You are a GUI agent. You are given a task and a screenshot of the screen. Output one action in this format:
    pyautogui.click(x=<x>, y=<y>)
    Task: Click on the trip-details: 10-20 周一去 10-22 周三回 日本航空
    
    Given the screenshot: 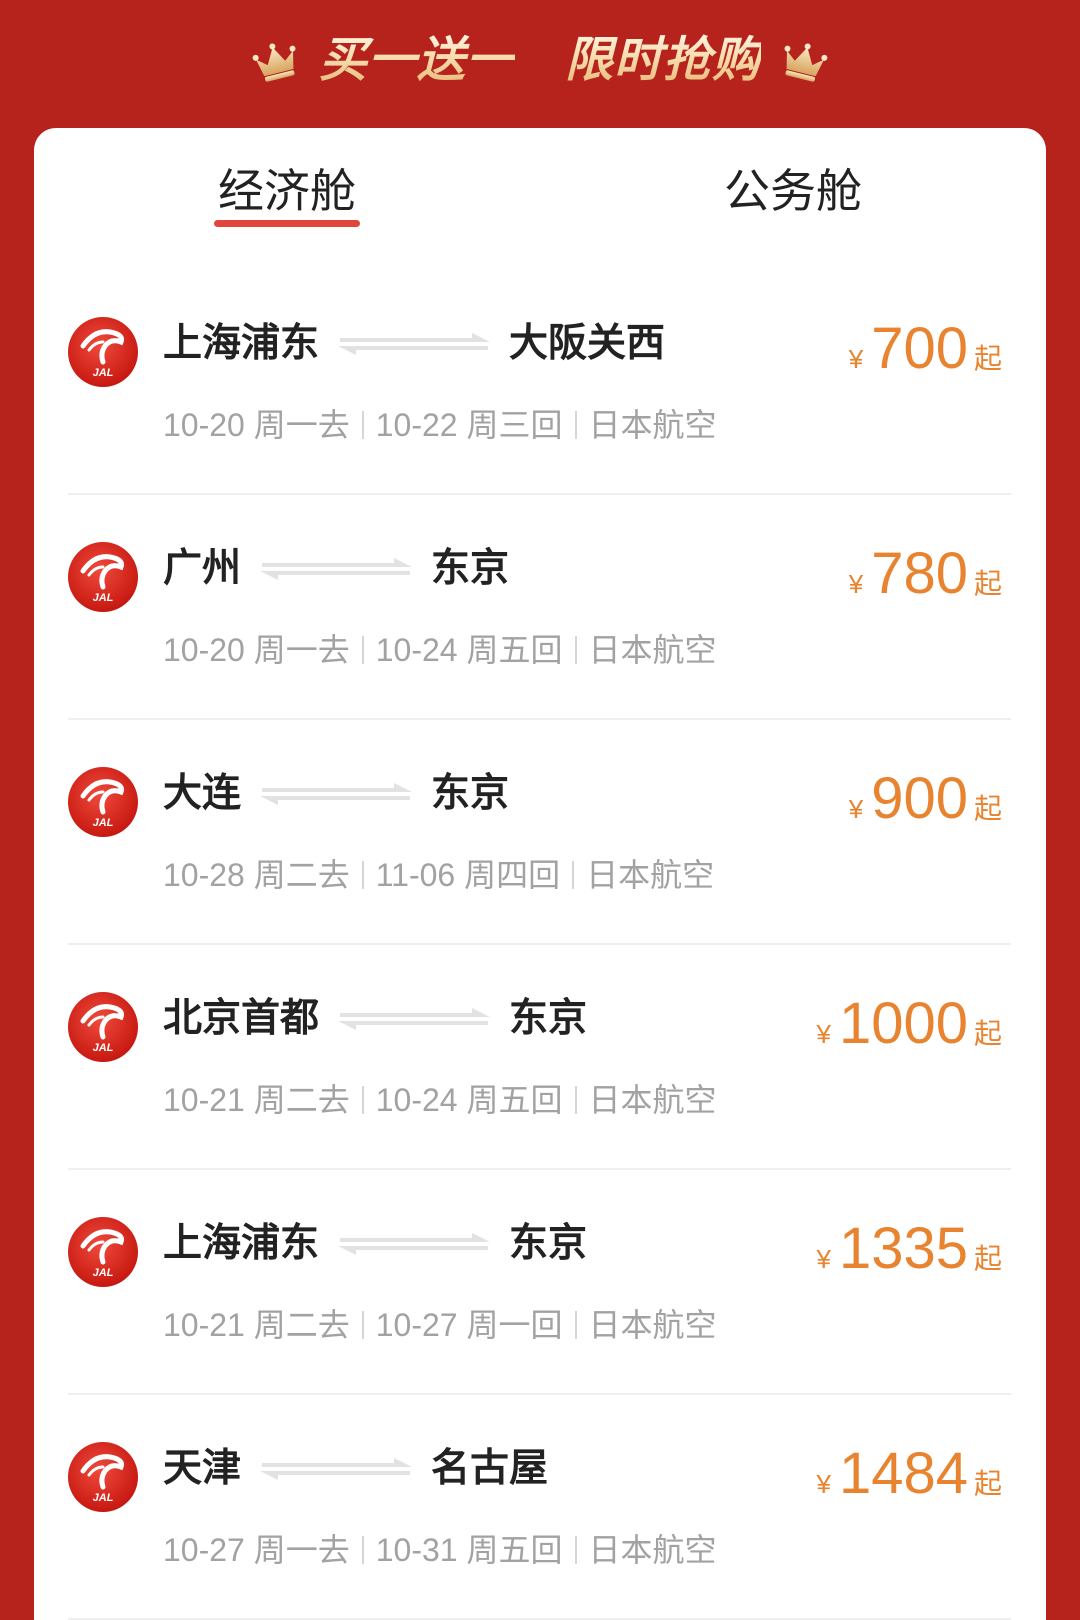 What is the action you would take?
    pyautogui.click(x=440, y=425)
    